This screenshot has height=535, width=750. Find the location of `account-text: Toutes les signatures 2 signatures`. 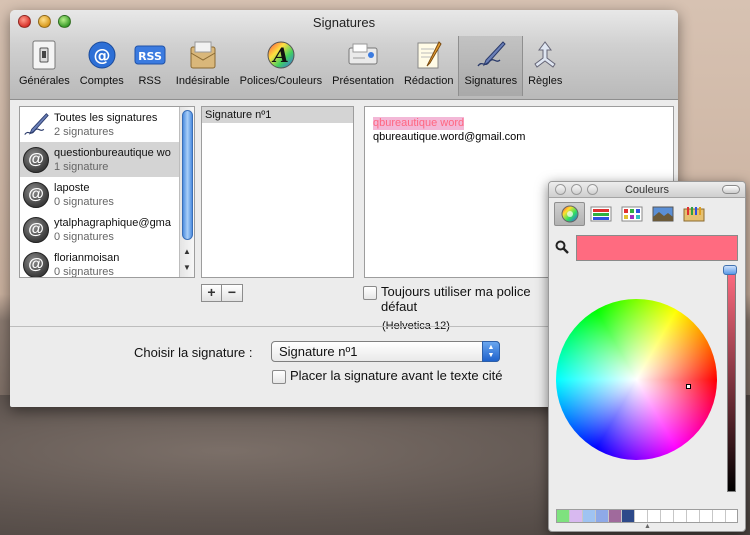

account-text: Toutes les signatures 2 signatures is located at coordinates (118, 125).